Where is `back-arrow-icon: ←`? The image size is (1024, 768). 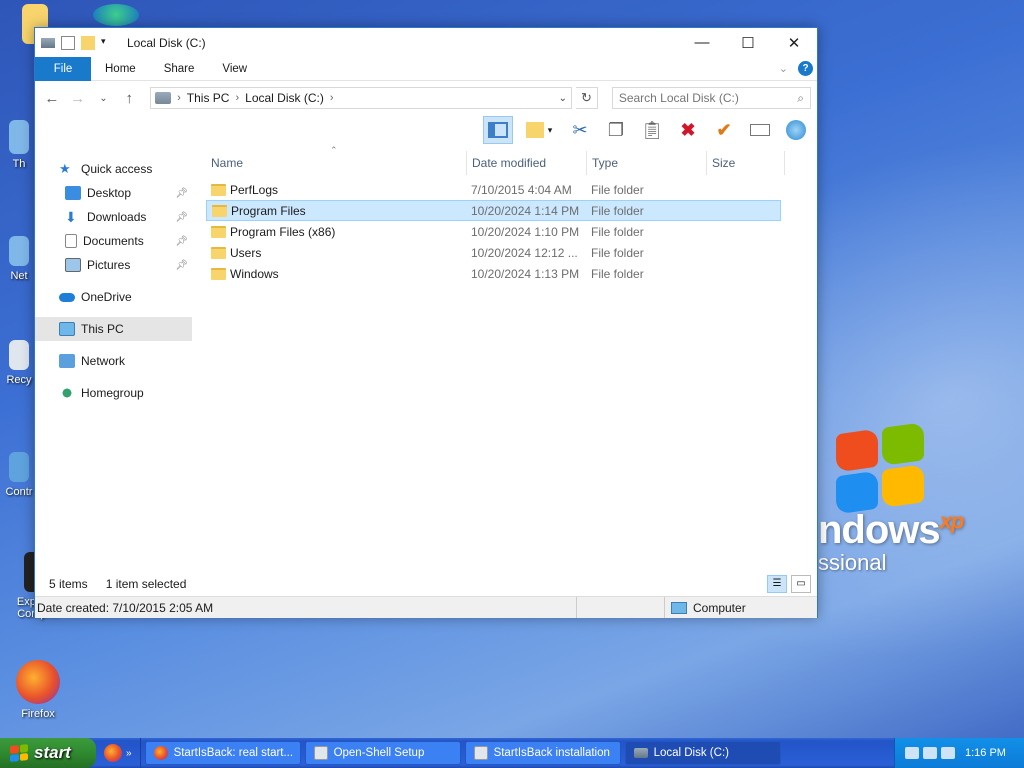 back-arrow-icon: ← is located at coordinates (52, 98).